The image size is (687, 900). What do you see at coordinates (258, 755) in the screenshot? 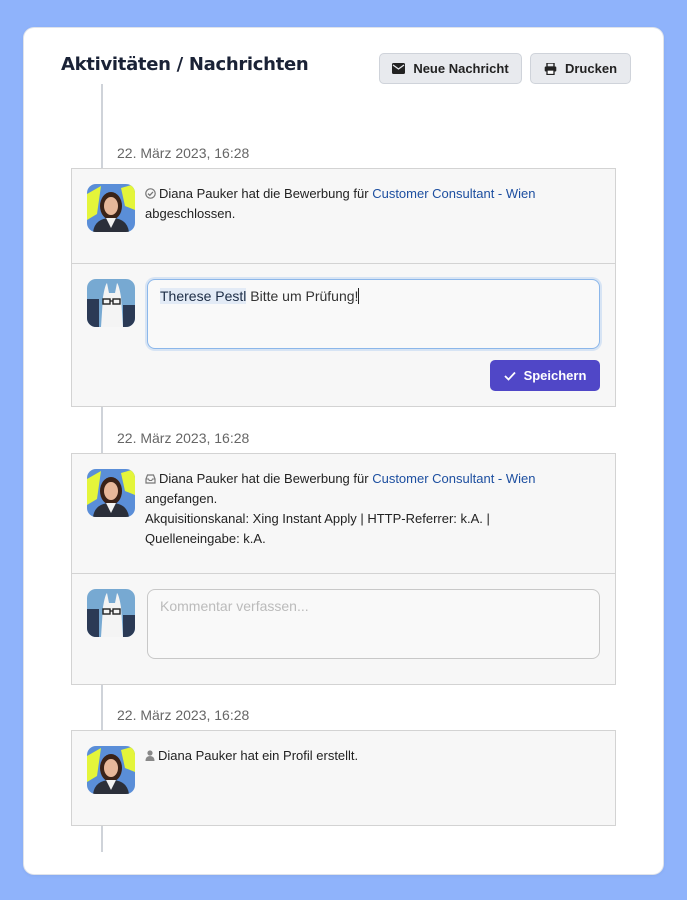
I see `activity-text: Diana Pauker hat ein Profil erstellt.` at bounding box center [258, 755].